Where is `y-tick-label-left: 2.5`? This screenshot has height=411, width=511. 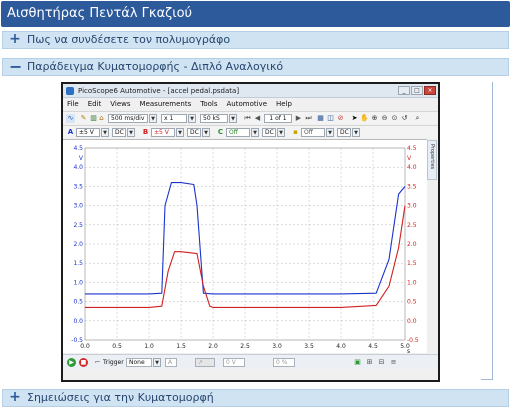
y-tick-label-left: 2.5 is located at coordinates (78, 225).